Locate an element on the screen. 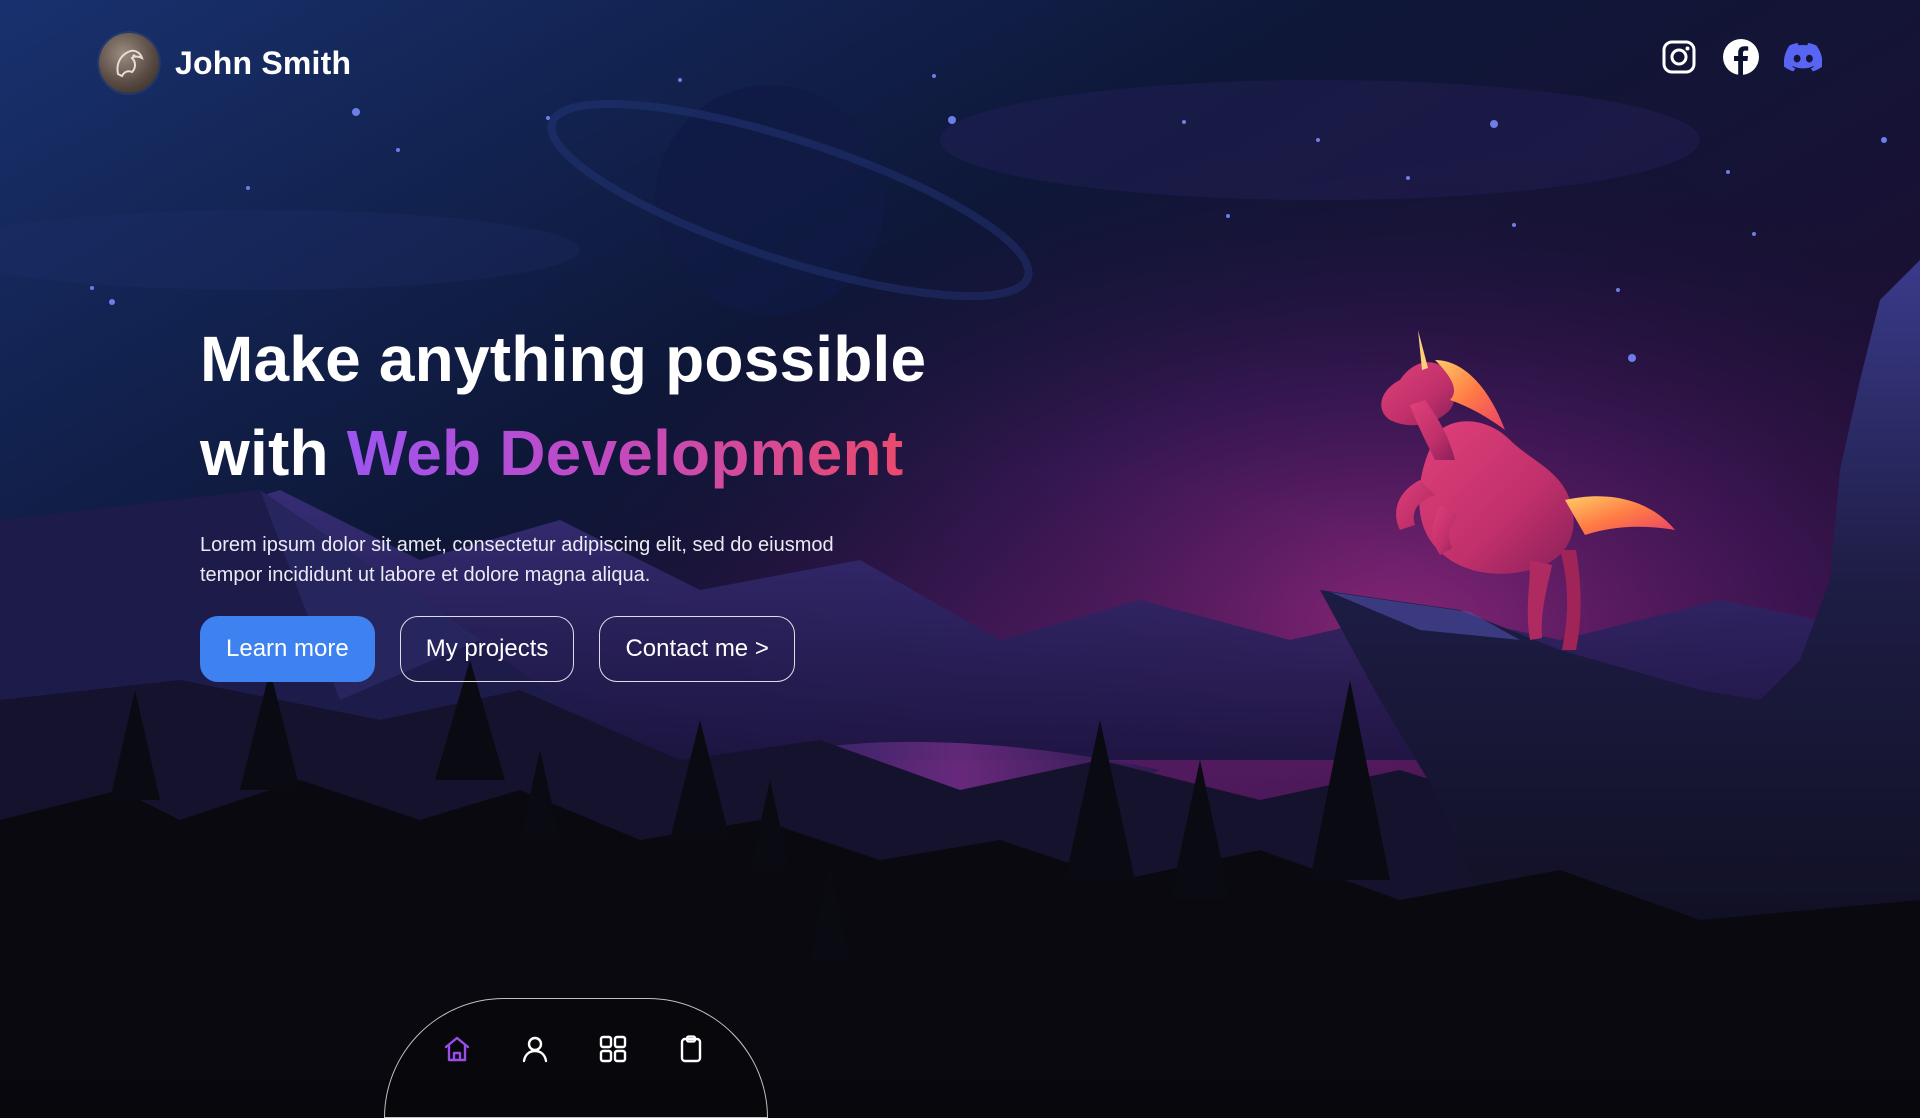 The height and width of the screenshot is (1118, 1920). facebook-icon is located at coordinates (1741, 57).